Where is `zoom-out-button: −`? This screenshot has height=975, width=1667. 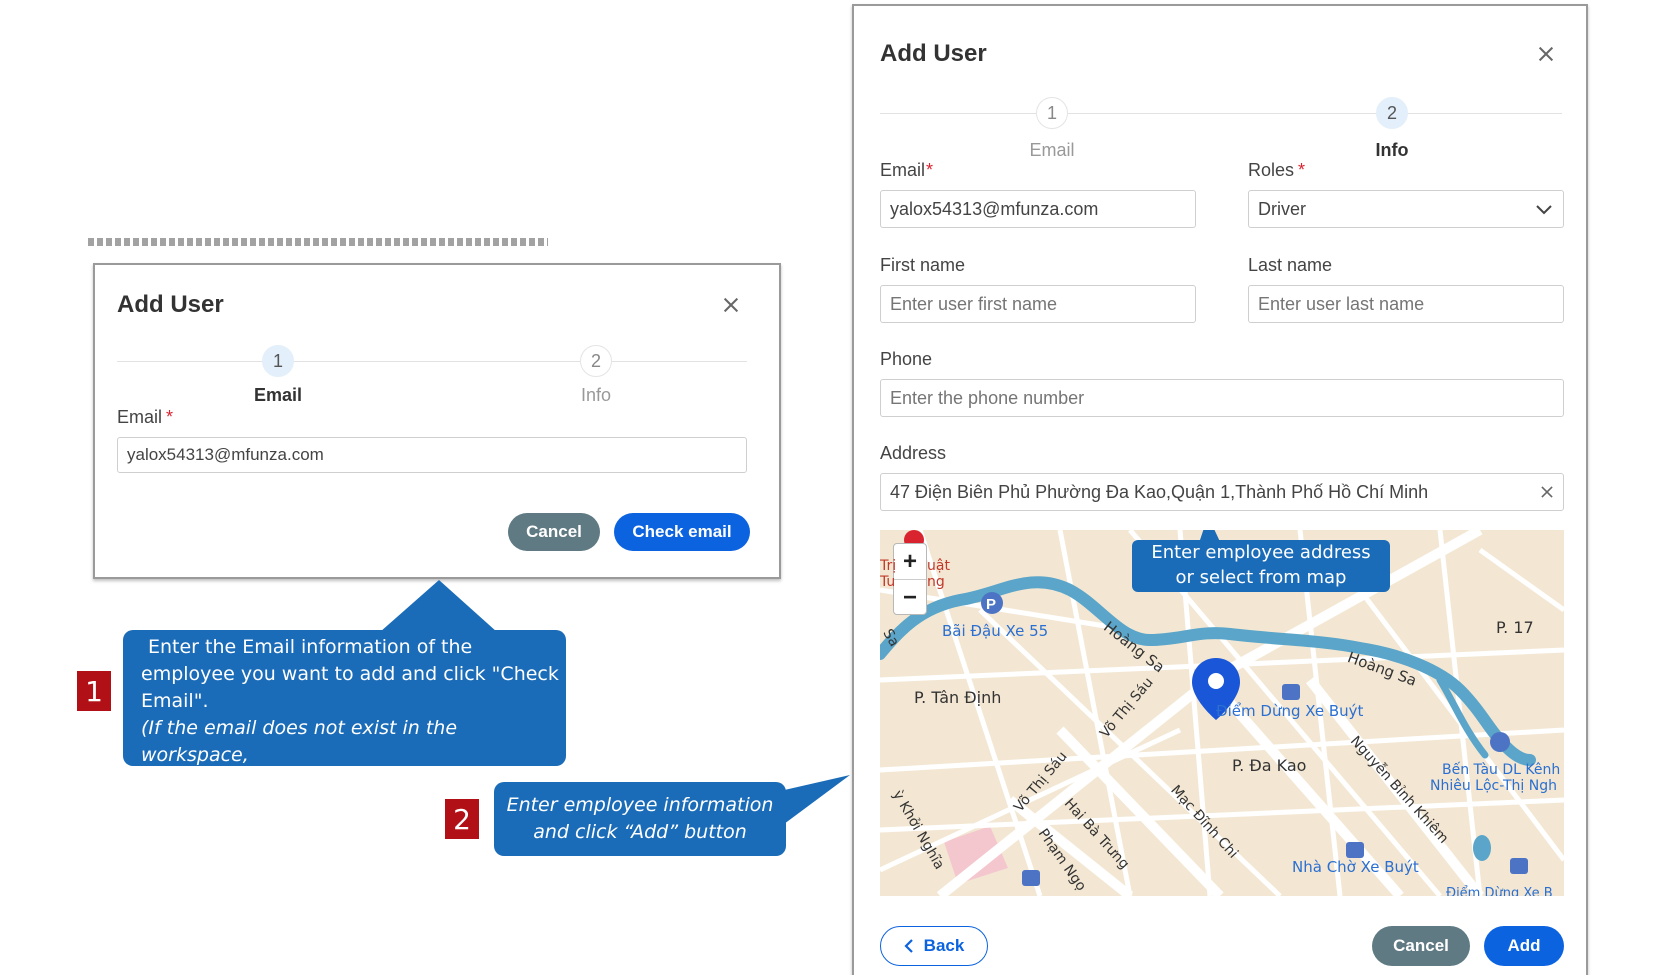 zoom-out-button: − is located at coordinates (910, 597).